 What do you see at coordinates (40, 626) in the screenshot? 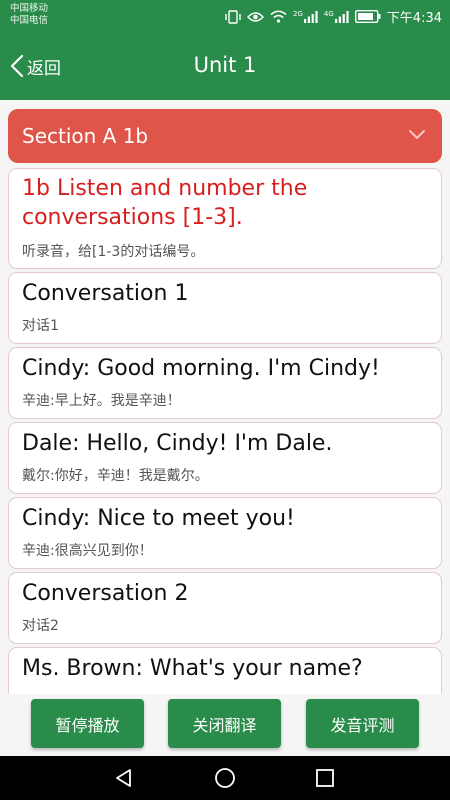
I see `item-chinese: 对话2` at bounding box center [40, 626].